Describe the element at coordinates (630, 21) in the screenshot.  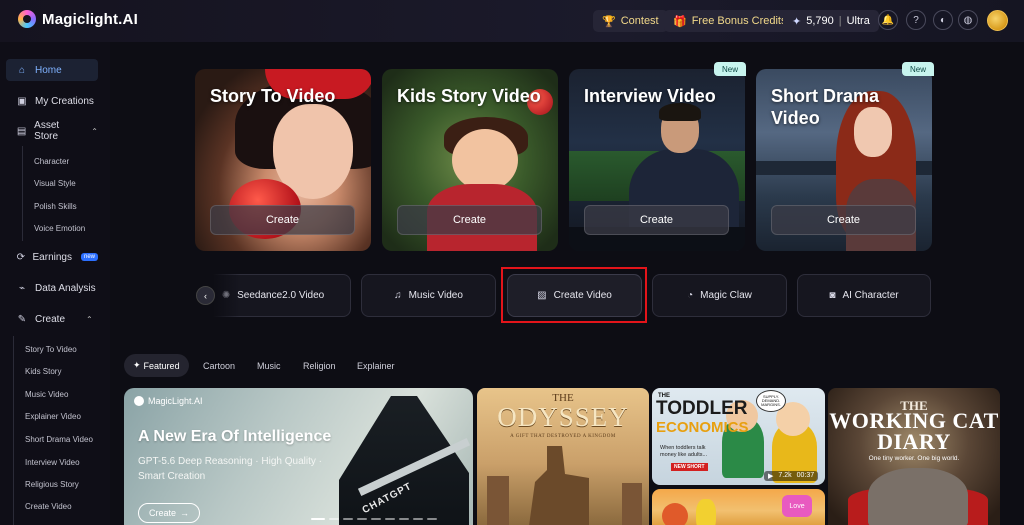
I see `contest-button: 🏆 Contest` at that location.